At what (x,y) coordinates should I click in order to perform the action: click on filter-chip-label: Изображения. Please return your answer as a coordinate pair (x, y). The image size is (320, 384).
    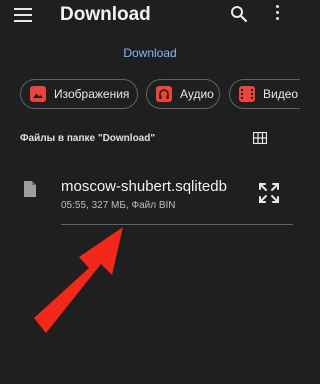
    Looking at the image, I should click on (92, 94).